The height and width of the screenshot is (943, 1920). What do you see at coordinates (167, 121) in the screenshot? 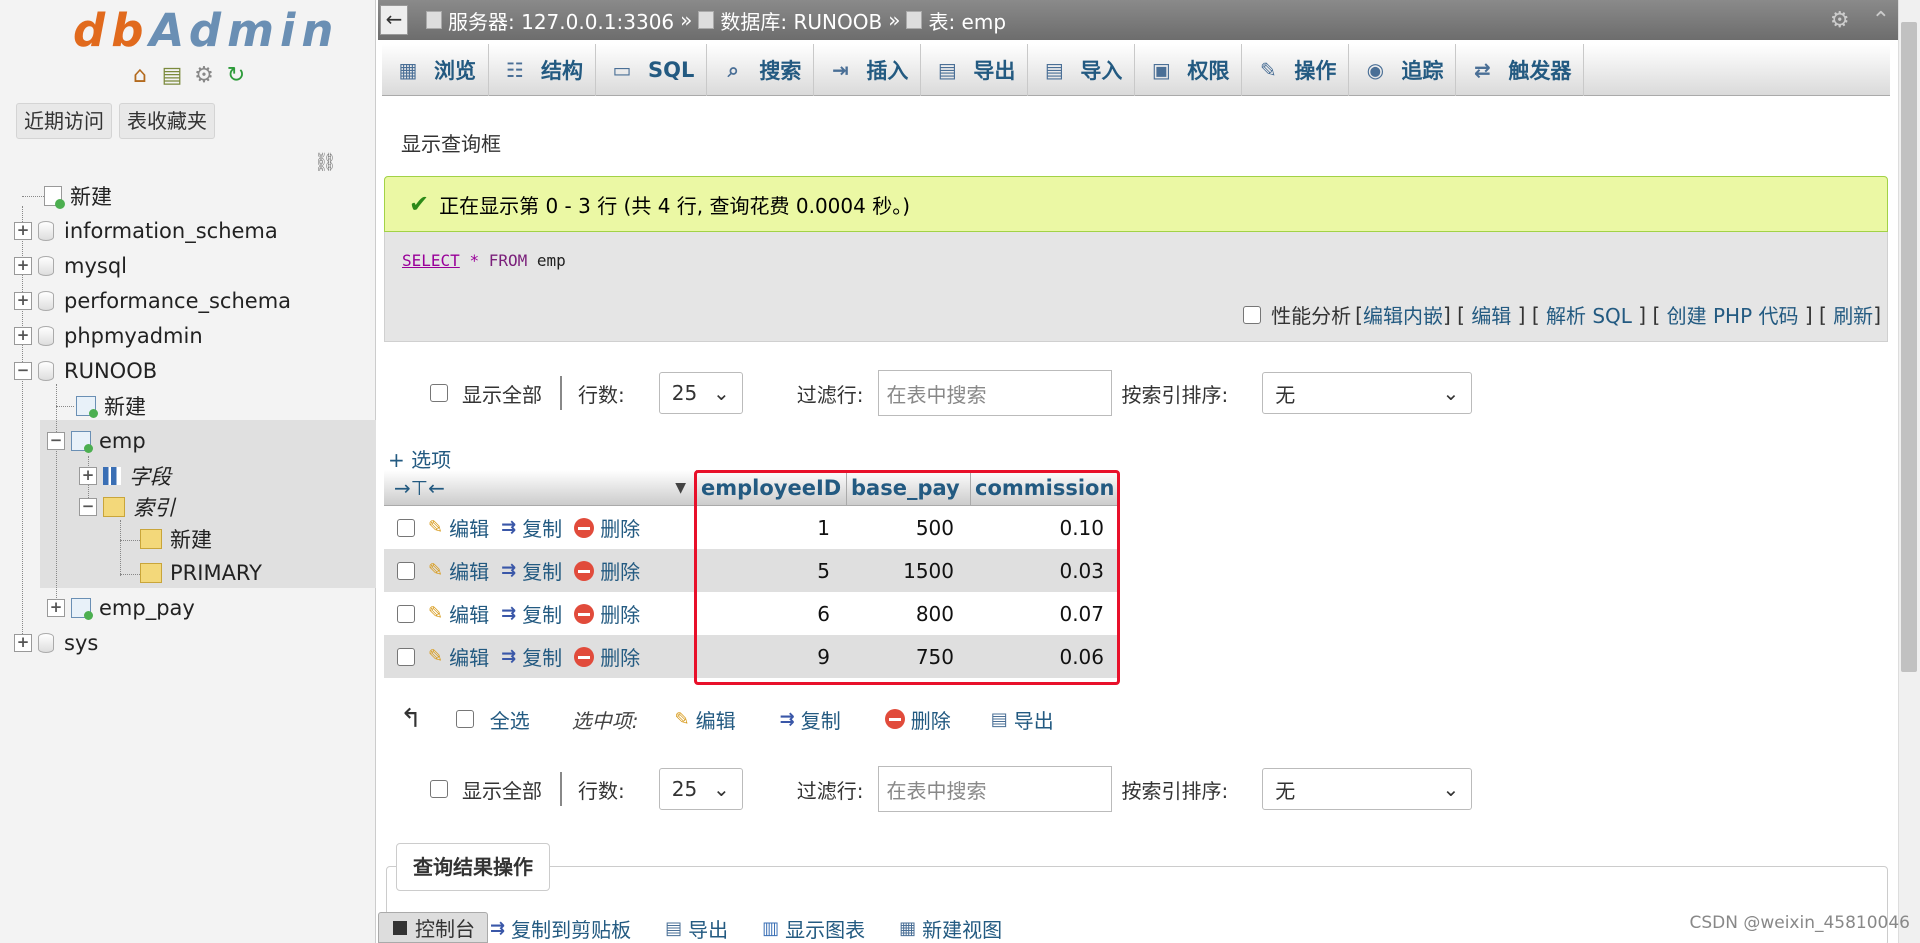
I see `favorites-button: 表收藏夹` at bounding box center [167, 121].